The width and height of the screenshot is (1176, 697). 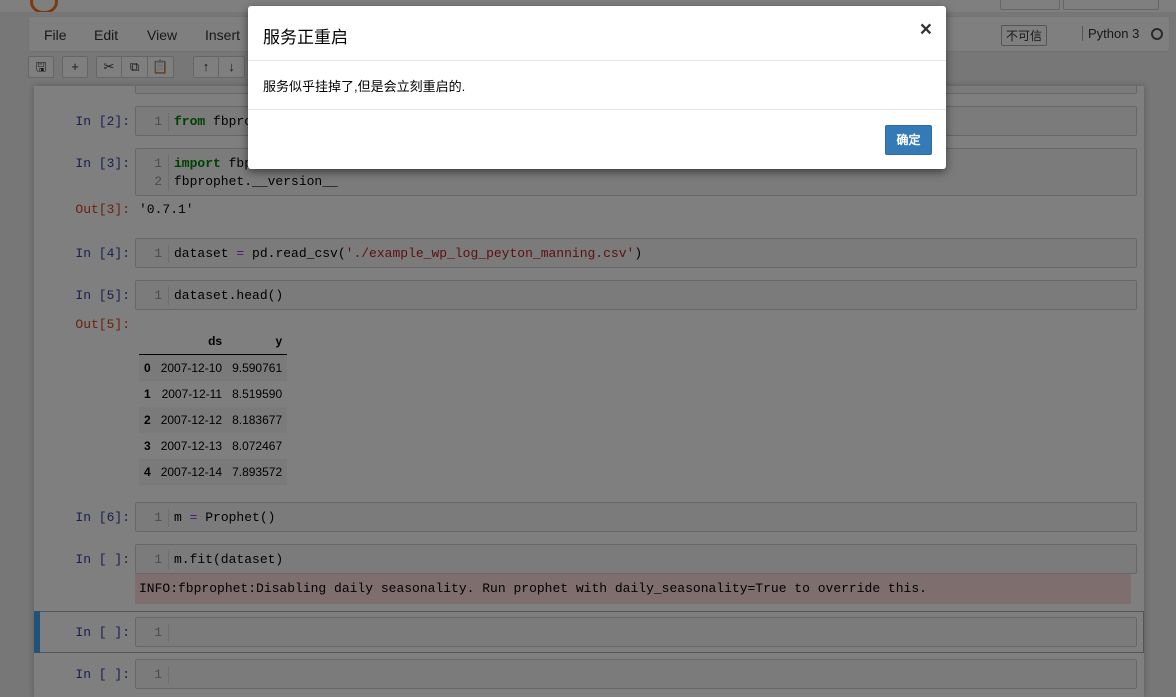 I want to click on dialog-footer: 确定, so click(x=597, y=139).